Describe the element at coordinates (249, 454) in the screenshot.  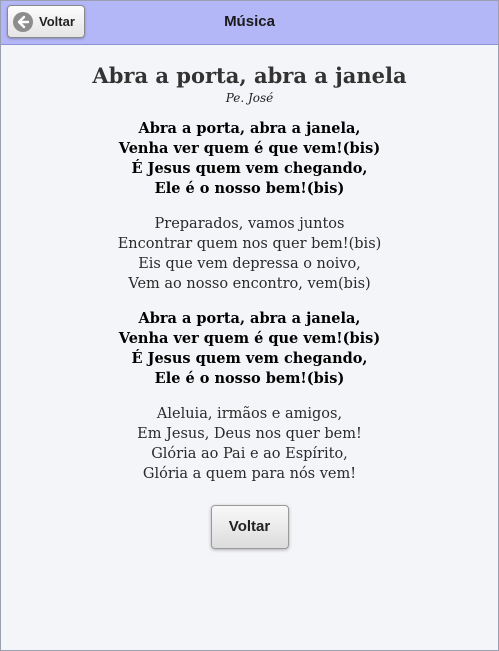
I see `lyric-line: Glória ao Pai e ao Espírito,` at that location.